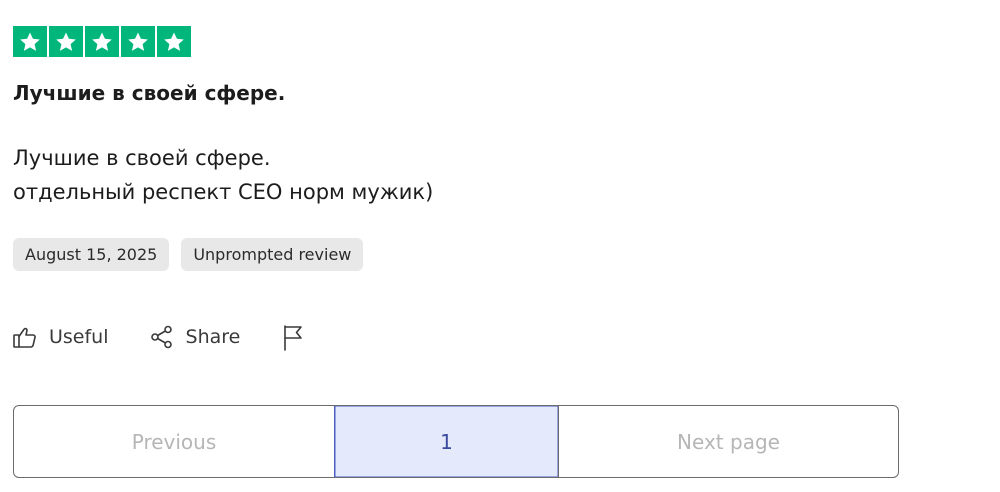 The width and height of the screenshot is (1000, 492). Describe the element at coordinates (149, 93) in the screenshot. I see `review-title: Лучшие в своей сфере.` at that location.